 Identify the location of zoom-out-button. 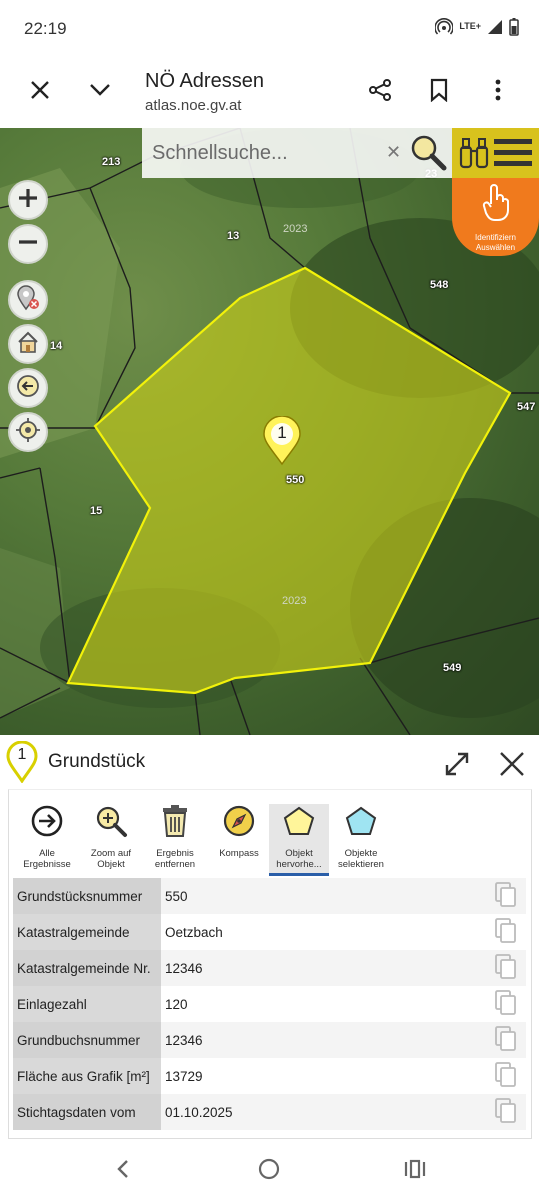
(28, 244).